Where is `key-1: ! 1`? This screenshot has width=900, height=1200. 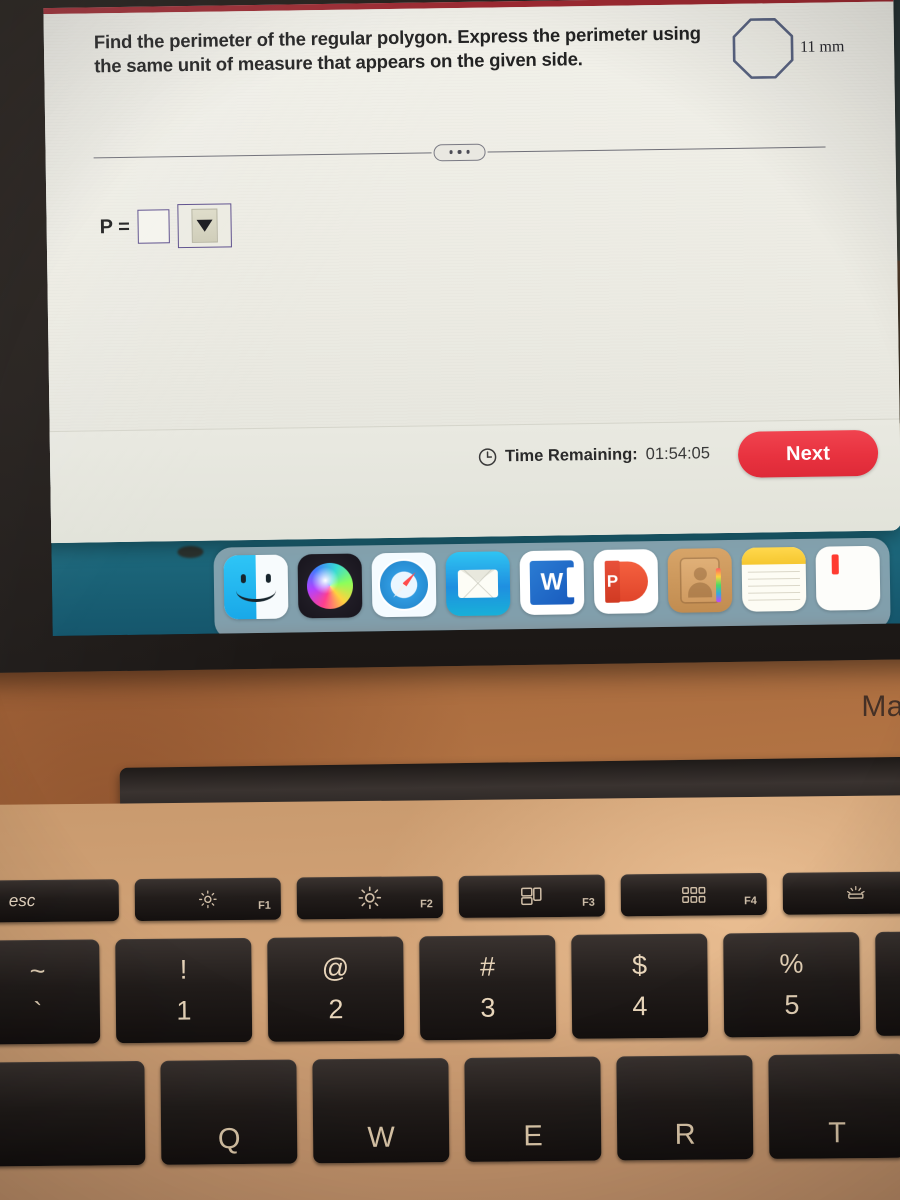 key-1: ! 1 is located at coordinates (184, 990).